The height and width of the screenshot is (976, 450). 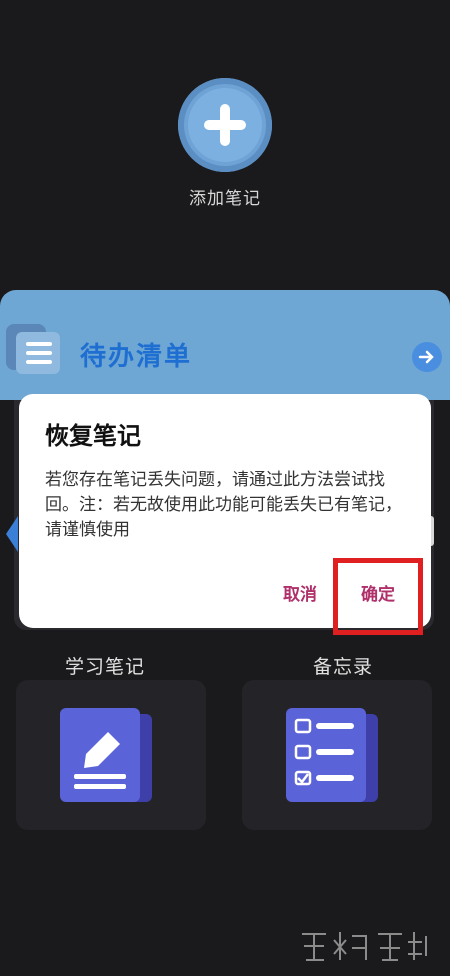 I want to click on todo-list-bar: 待办清单, so click(x=225, y=345).